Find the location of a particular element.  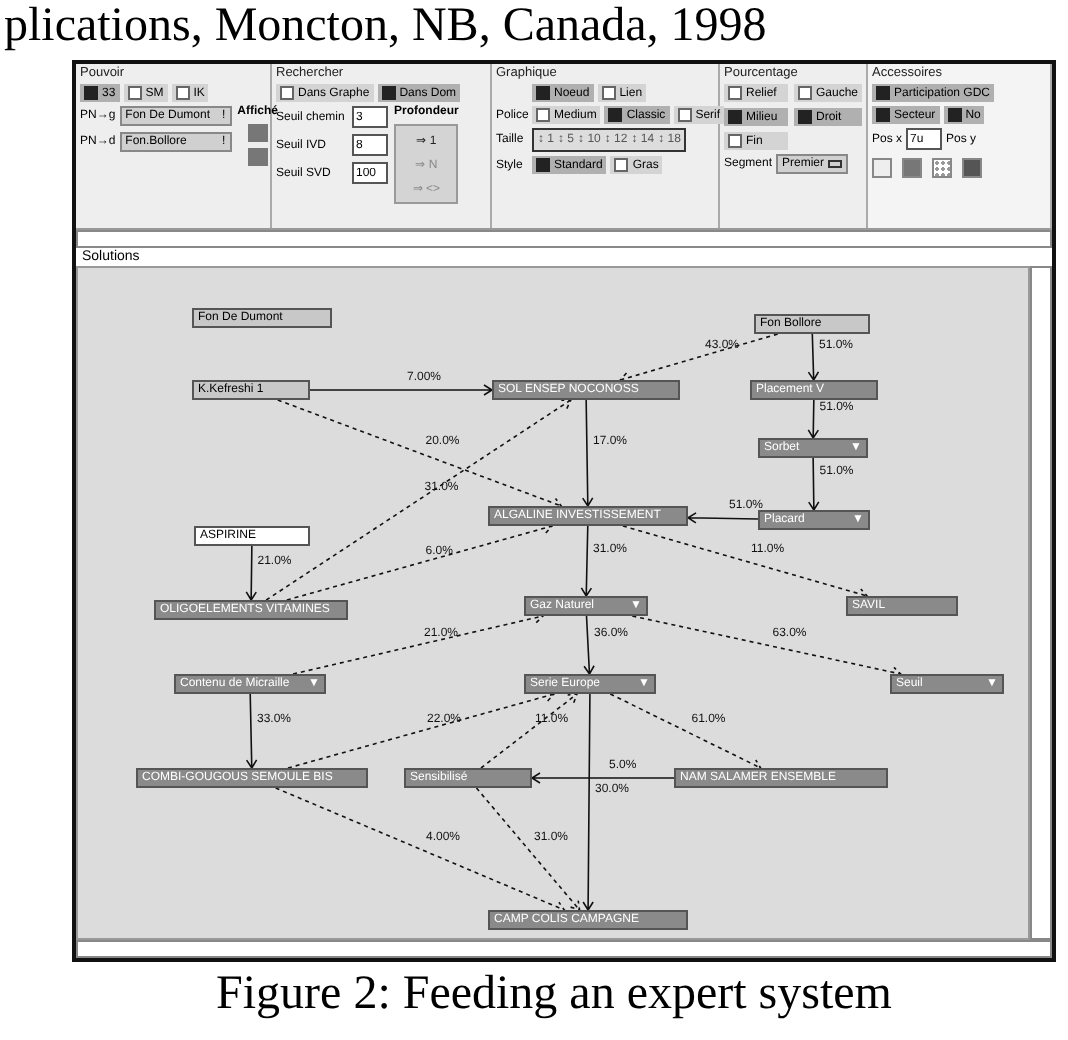

vertical-scrollbar is located at coordinates (1041, 603).